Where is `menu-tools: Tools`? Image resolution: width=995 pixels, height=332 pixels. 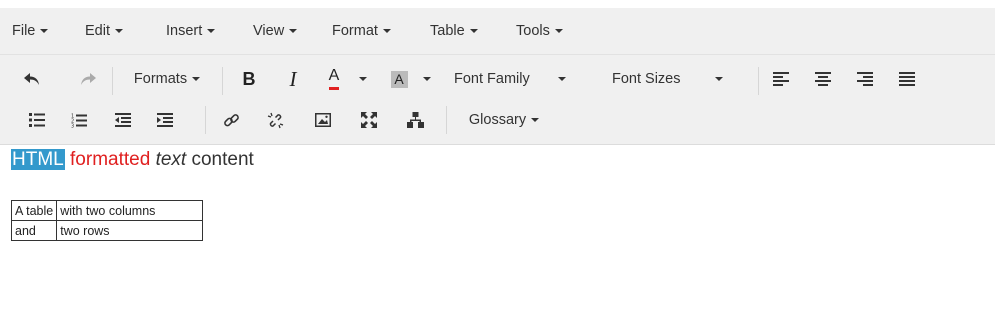
menu-tools: Tools is located at coordinates (539, 31).